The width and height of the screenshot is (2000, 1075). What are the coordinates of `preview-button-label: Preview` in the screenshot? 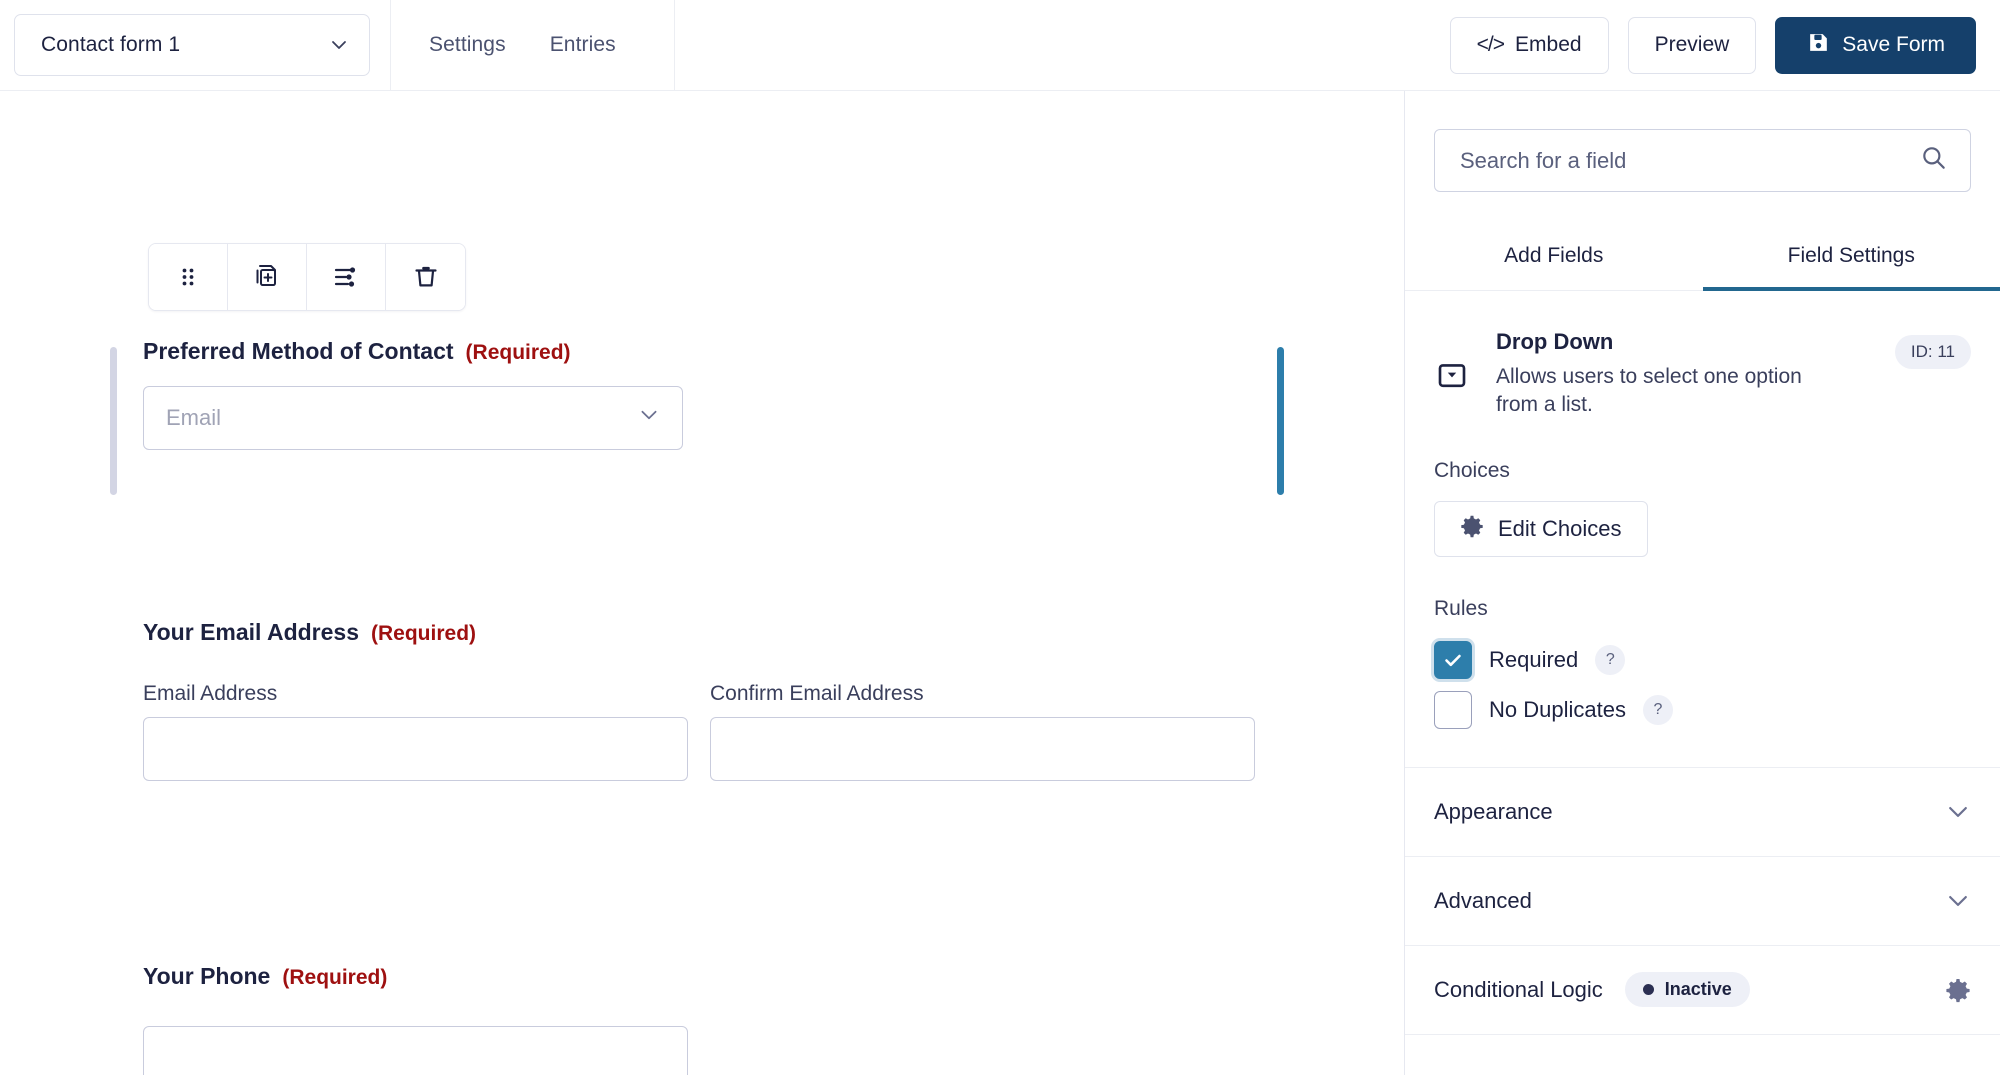 It's located at (1692, 44).